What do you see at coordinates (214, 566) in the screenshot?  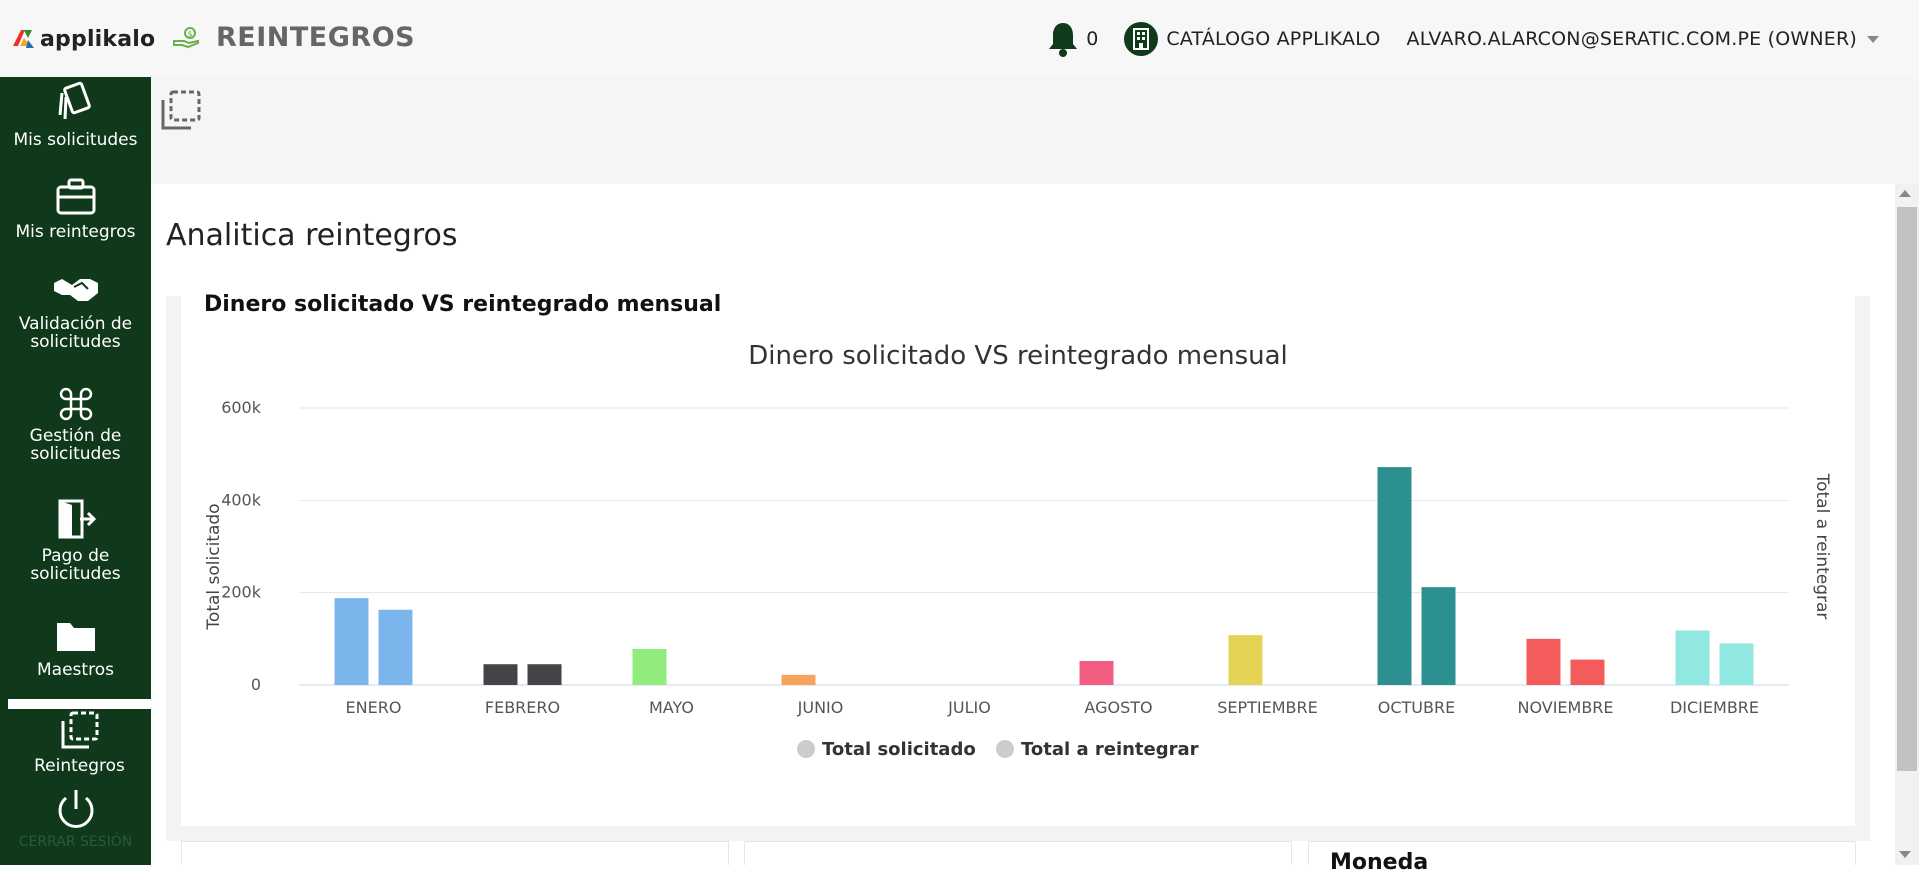 I see `y-axis-title: Total solicitado` at bounding box center [214, 566].